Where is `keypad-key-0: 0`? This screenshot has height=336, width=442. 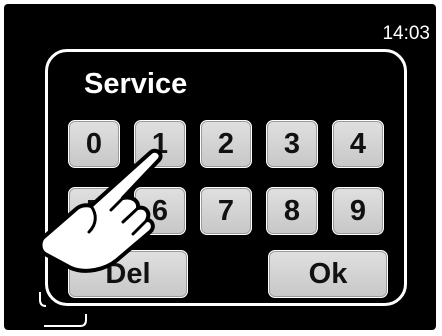 keypad-key-0: 0 is located at coordinates (94, 144).